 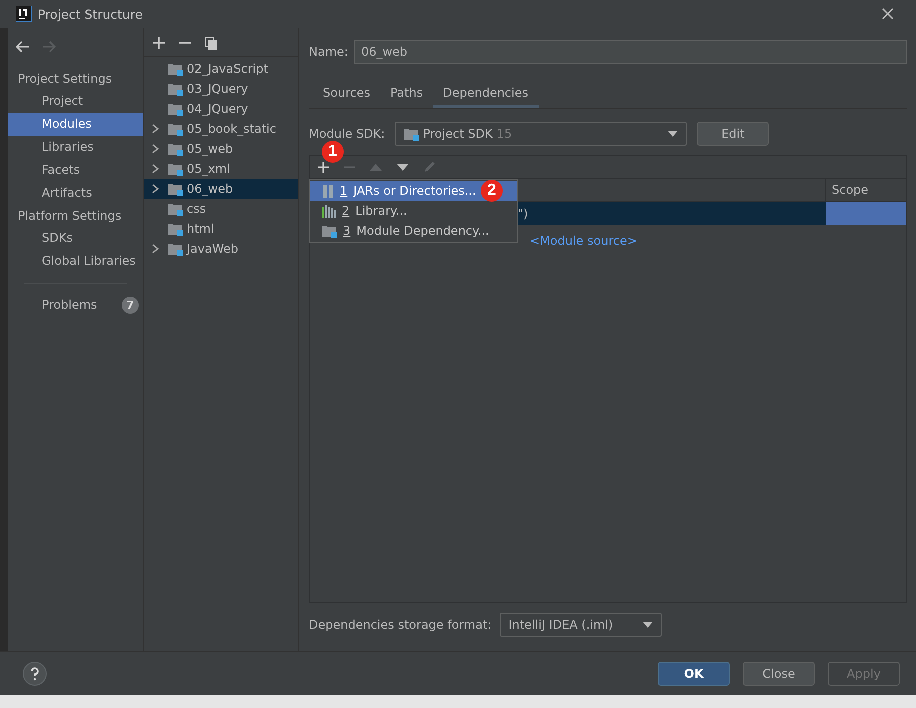 I want to click on format-dropdown: IntelliJ IDEA (.iml), so click(x=581, y=625).